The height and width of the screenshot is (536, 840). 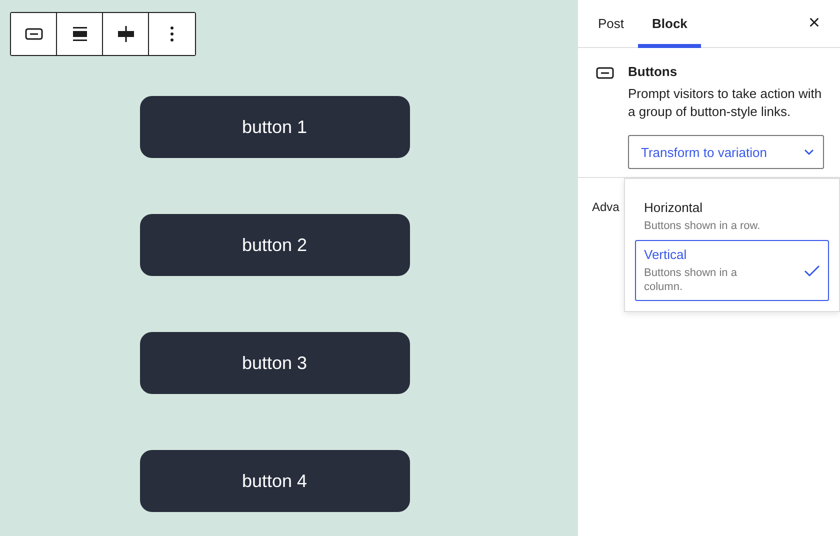 I want to click on canvas-button: button 2, so click(x=275, y=245).